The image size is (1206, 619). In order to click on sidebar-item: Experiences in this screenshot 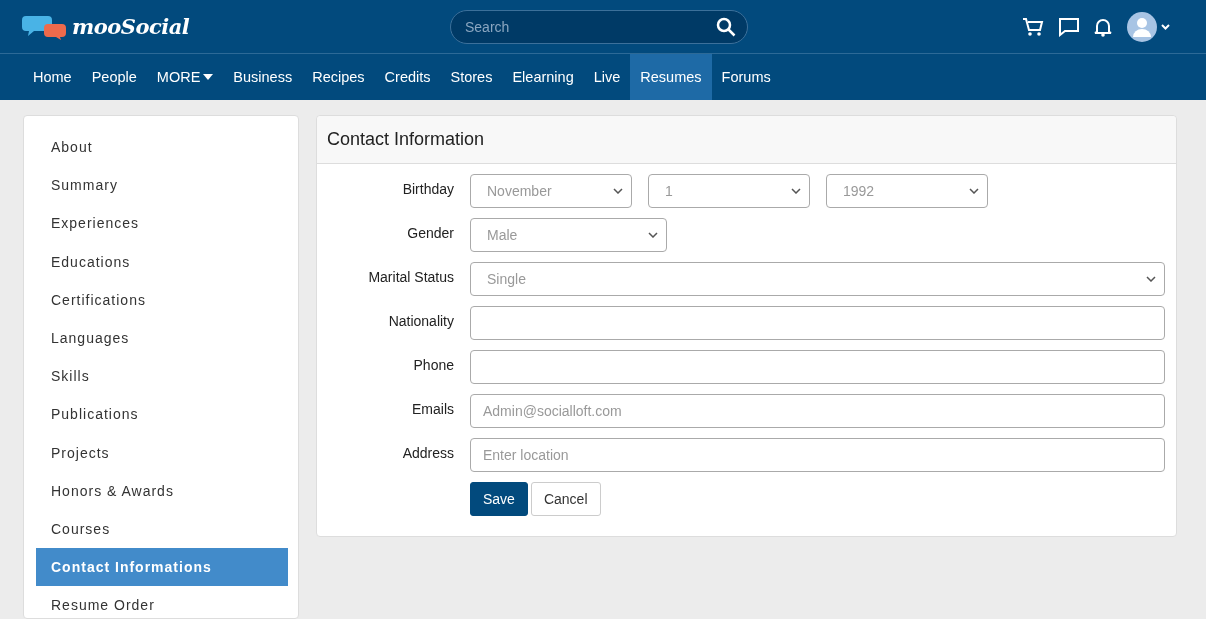, I will do `click(162, 223)`.